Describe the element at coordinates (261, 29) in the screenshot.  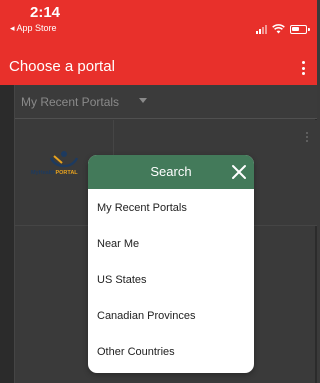
I see `signal-icon` at that location.